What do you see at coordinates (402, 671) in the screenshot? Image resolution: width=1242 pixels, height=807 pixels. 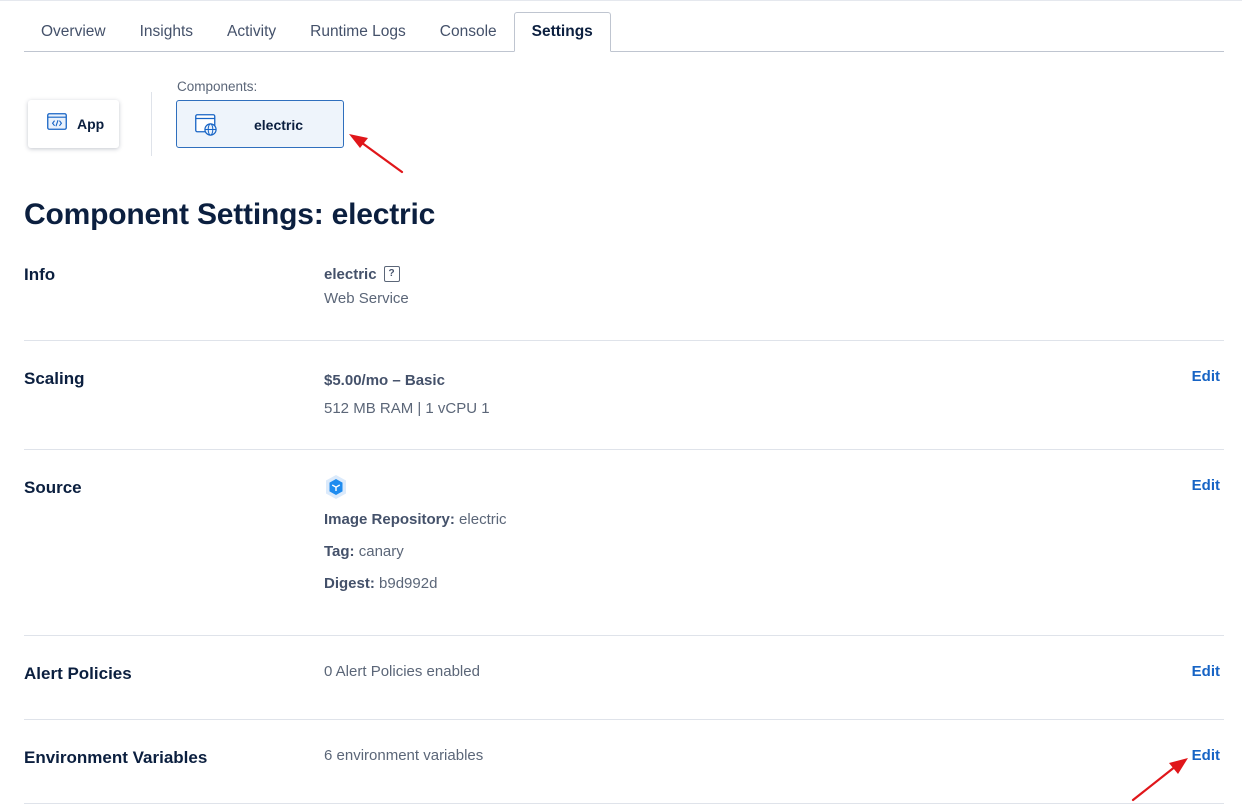 I see `alert-policies-summary: 0 Alert Policies enabled` at bounding box center [402, 671].